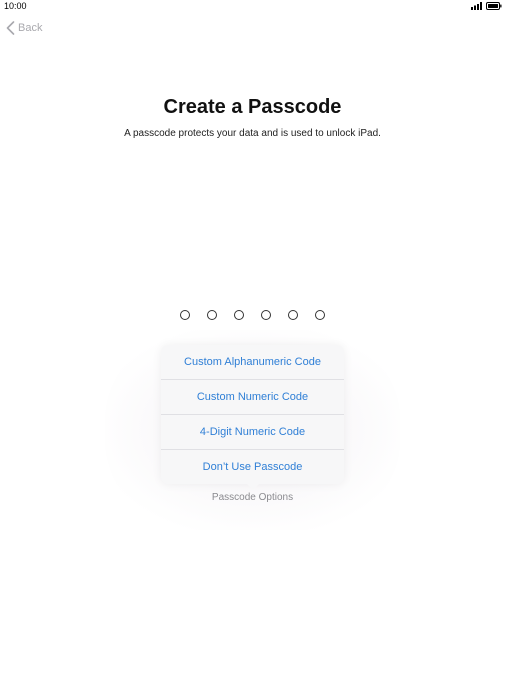 The image size is (505, 674). Describe the element at coordinates (253, 486) in the screenshot. I see `popover-arrow` at that location.